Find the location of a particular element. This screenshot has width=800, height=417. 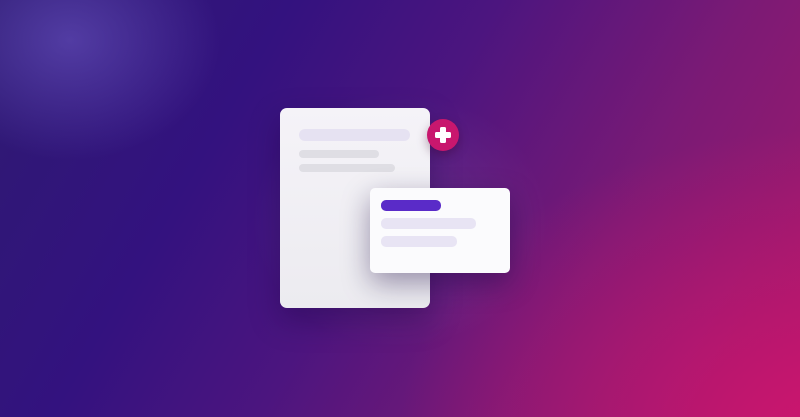

form-card is located at coordinates (440, 230).